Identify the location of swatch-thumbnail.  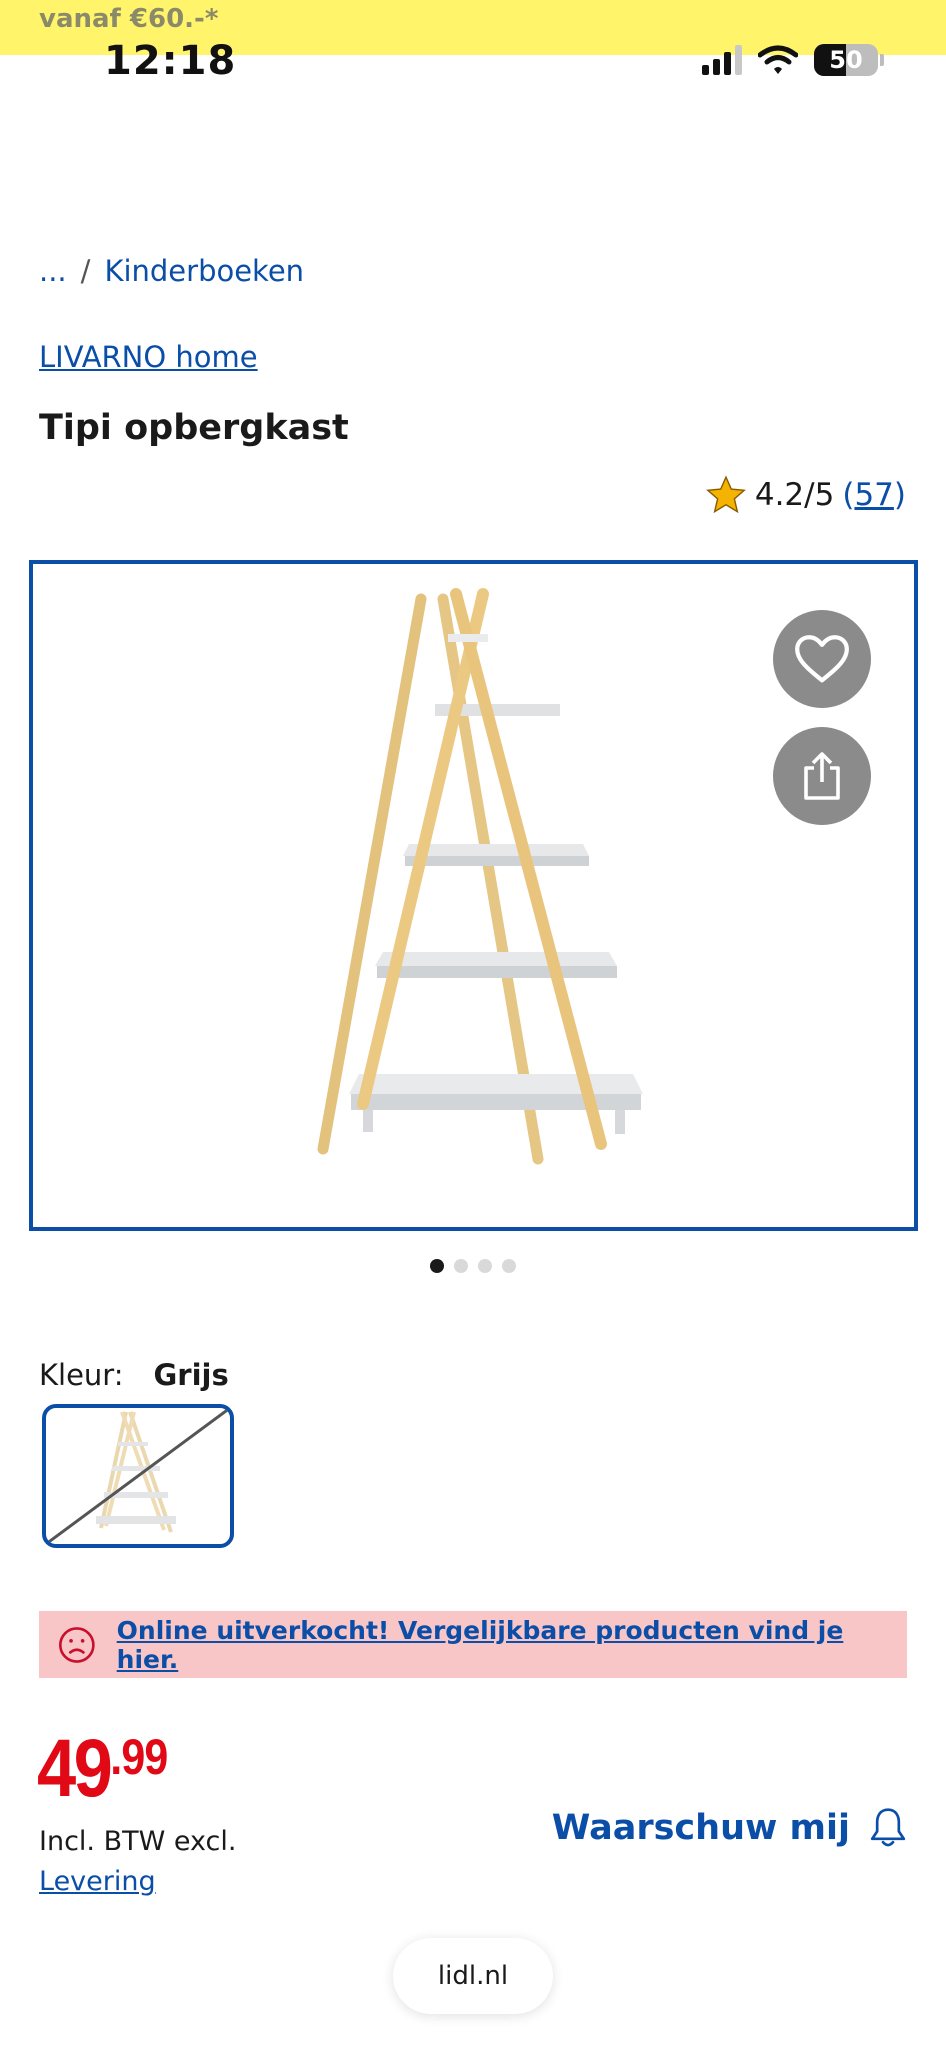
(138, 1476).